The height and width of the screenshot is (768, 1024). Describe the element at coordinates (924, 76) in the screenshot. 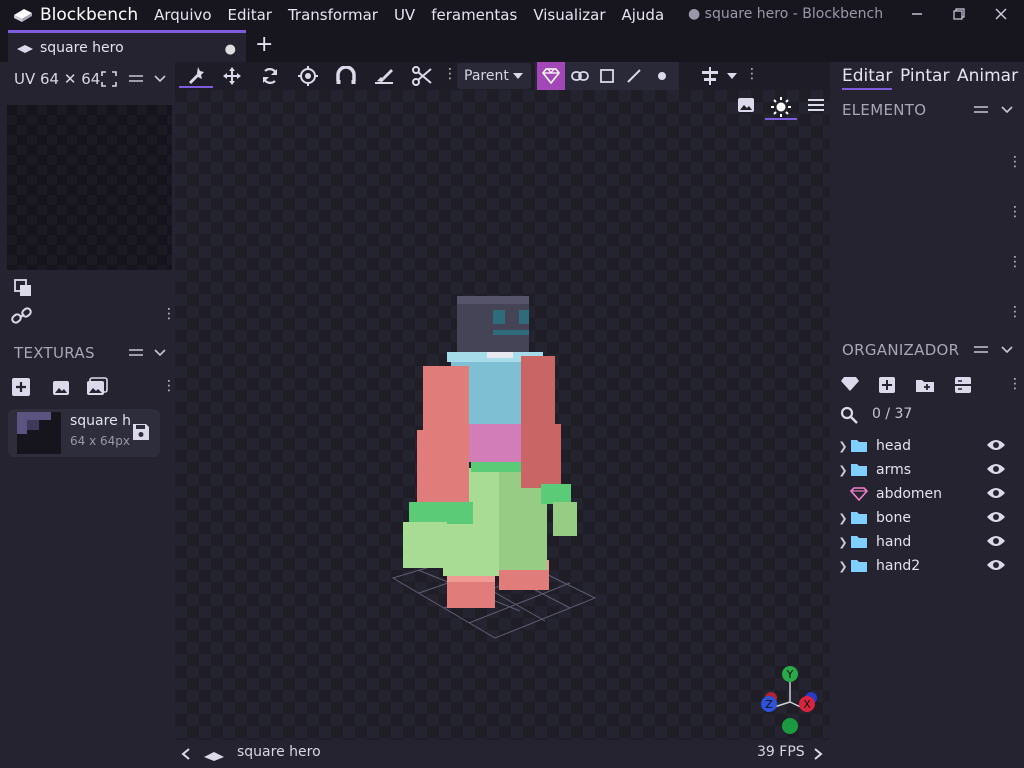

I see `mode-tab-paint: Pintar` at that location.